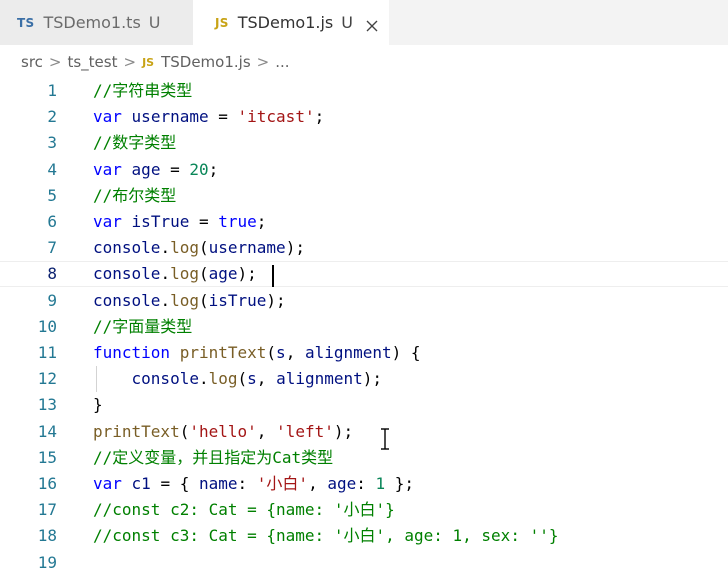 The height and width of the screenshot is (587, 728). Describe the element at coordinates (92, 22) in the screenshot. I see `tab-label: TSDemo1.ts` at that location.